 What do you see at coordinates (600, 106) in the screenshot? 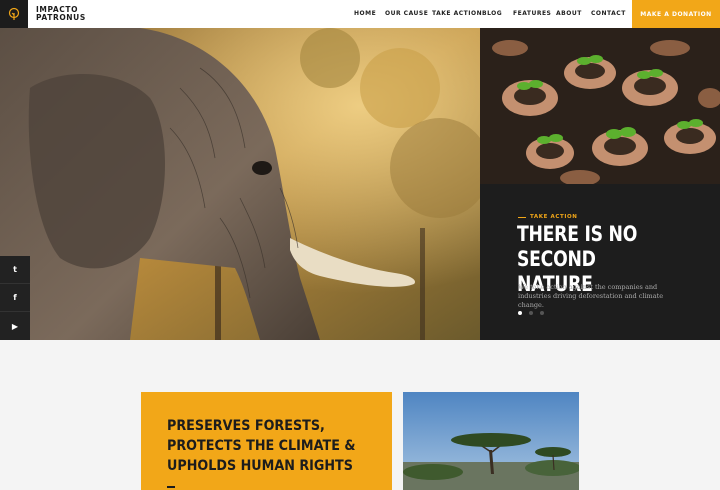
I see `hands-seedlings-image` at bounding box center [600, 106].